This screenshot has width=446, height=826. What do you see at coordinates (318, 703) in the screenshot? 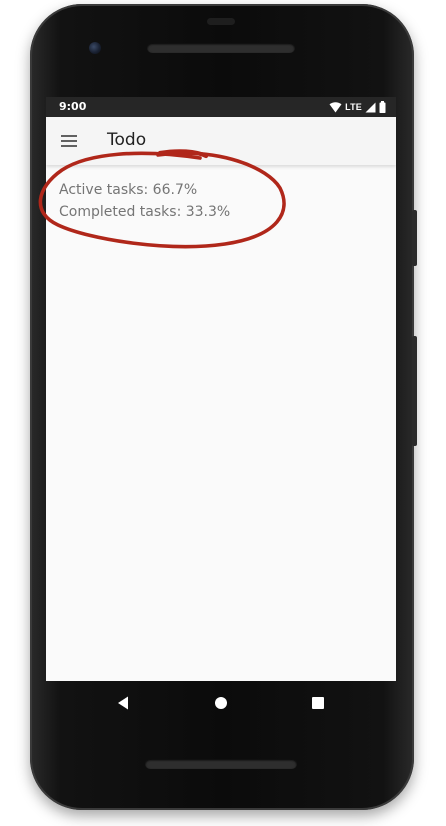
I see `recents-icon` at bounding box center [318, 703].